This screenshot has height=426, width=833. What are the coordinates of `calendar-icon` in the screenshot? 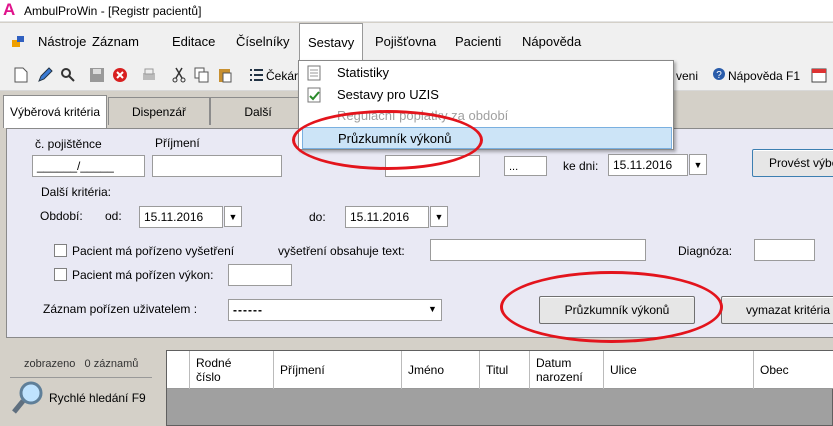 It's located at (818, 75).